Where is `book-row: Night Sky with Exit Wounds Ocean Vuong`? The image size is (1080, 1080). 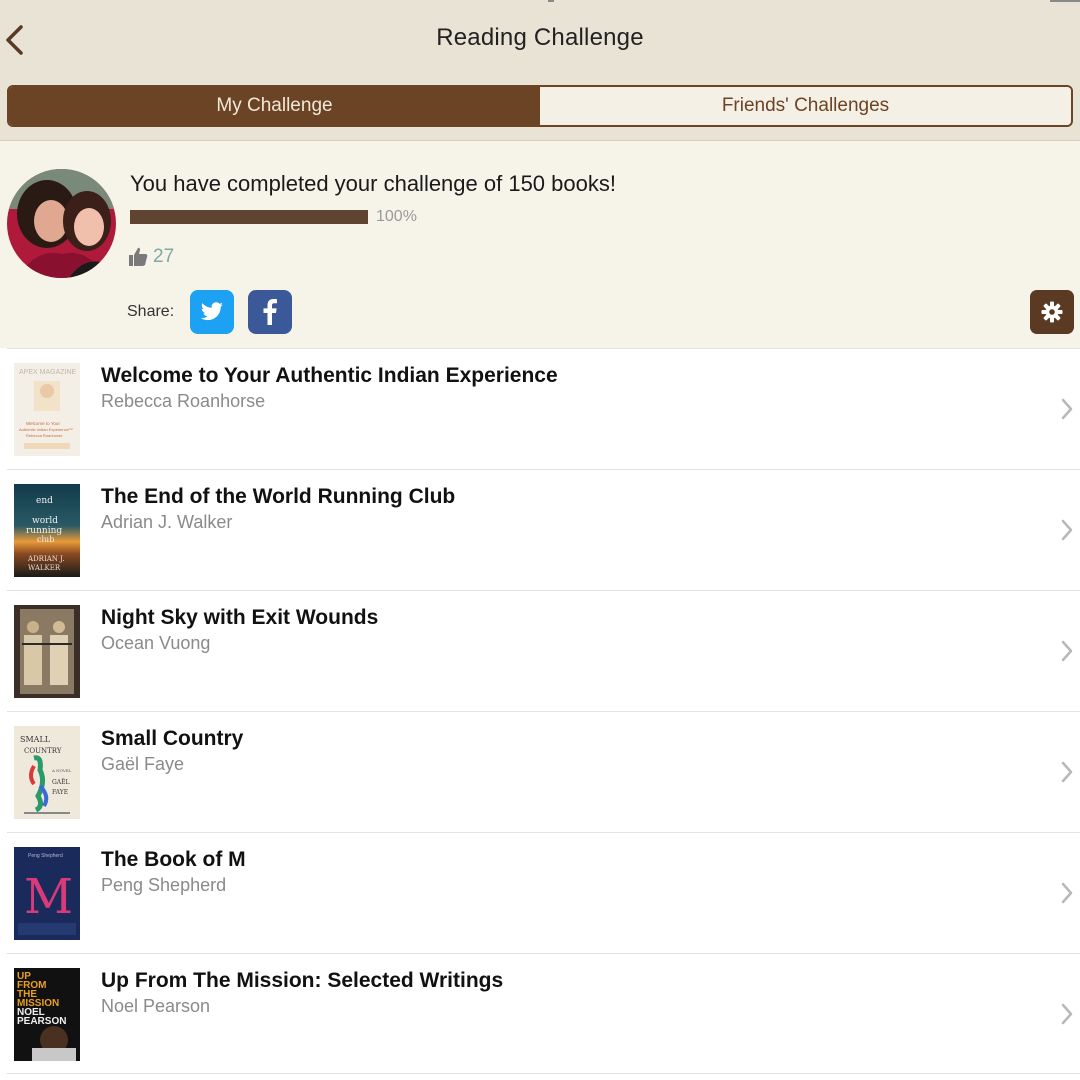 book-row: Night Sky with Exit Wounds Ocean Vuong is located at coordinates (543, 650).